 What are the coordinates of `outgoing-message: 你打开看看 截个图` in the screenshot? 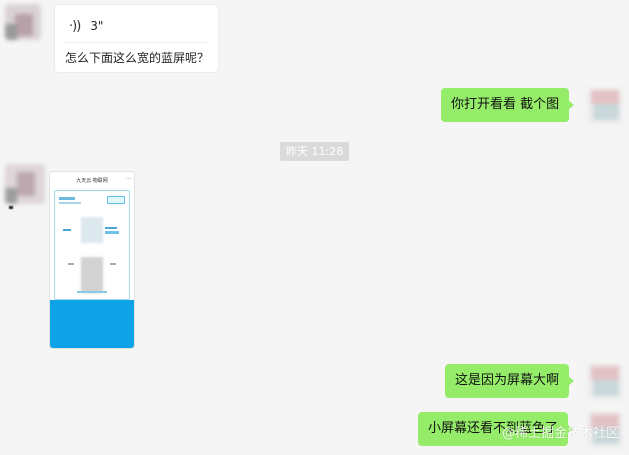 It's located at (508, 105).